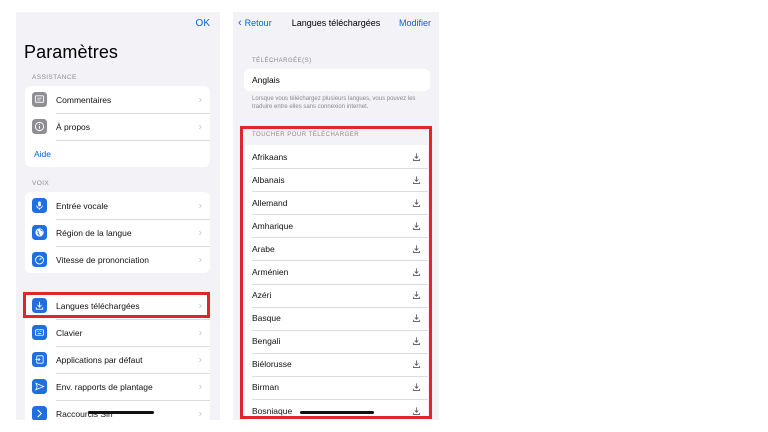  What do you see at coordinates (39, 332) in the screenshot?
I see `keyboard-icon` at bounding box center [39, 332].